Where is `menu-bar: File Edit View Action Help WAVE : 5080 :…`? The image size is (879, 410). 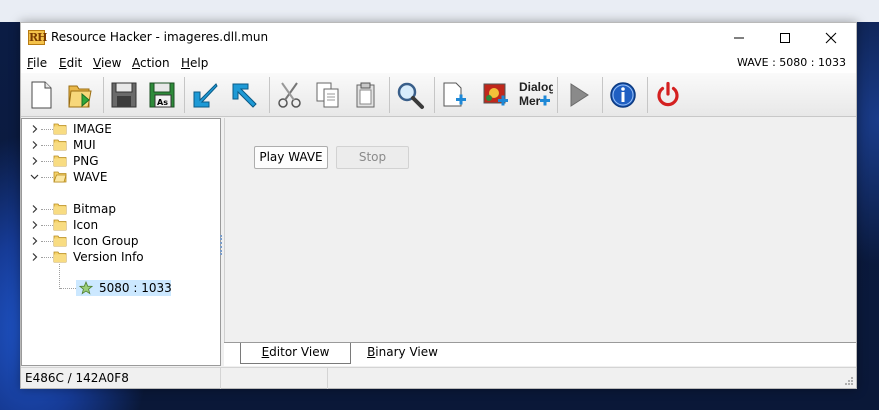
menu-bar: File Edit View Action Help WAVE : 5080 :… is located at coordinates (438, 63).